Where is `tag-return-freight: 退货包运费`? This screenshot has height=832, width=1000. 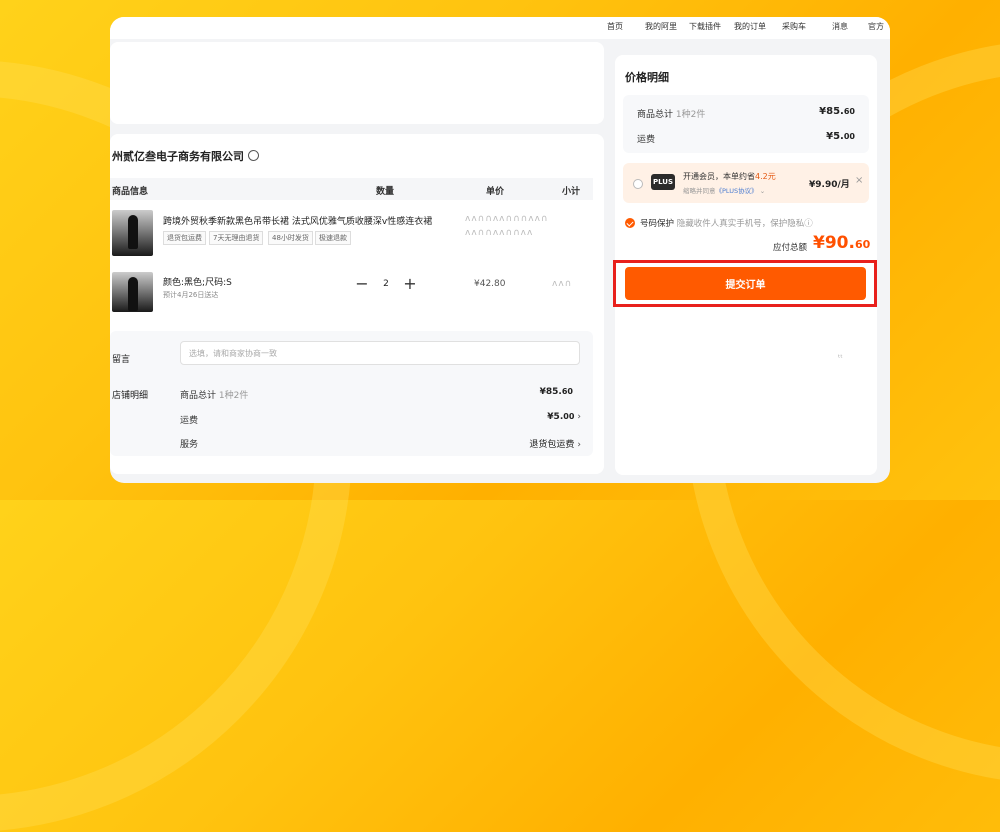
tag-return-freight: 退货包运费 is located at coordinates (184, 238).